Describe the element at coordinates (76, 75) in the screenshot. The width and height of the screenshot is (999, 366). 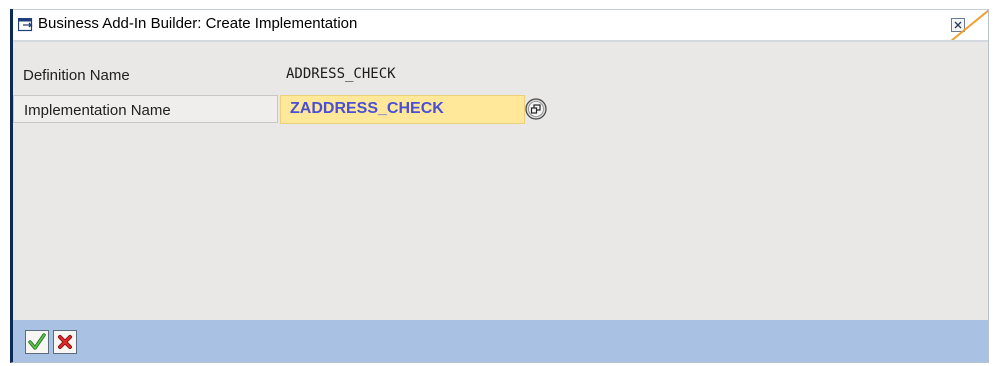
I see `definition-name-label: Definition Name` at that location.